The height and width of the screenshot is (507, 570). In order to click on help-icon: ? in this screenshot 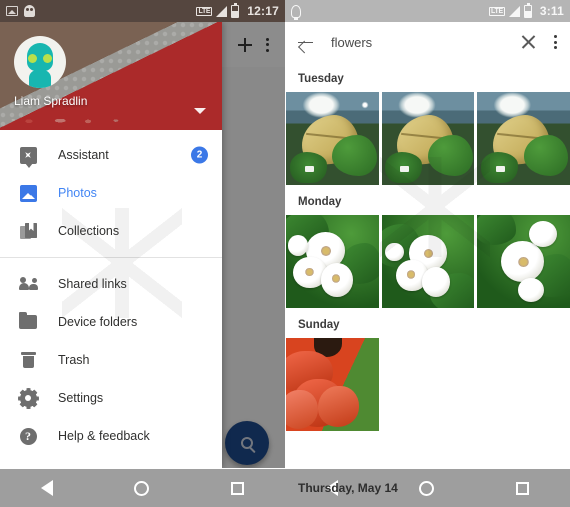, I will do `click(28, 436)`.